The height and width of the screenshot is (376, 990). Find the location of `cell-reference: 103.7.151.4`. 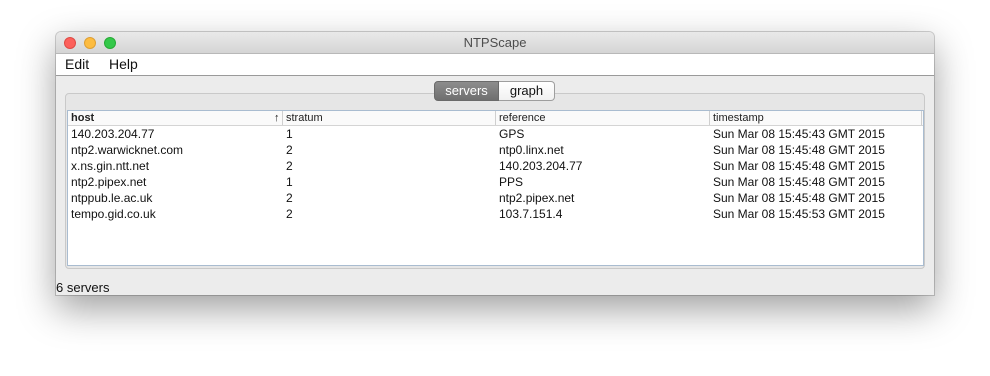

cell-reference: 103.7.151.4 is located at coordinates (531, 214).